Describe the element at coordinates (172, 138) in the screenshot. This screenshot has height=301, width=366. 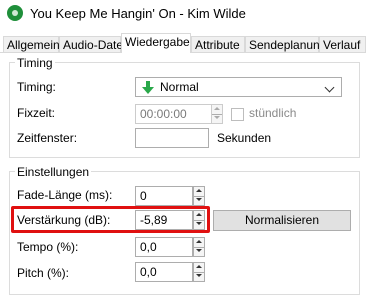
I see `zeitfenster-input` at that location.